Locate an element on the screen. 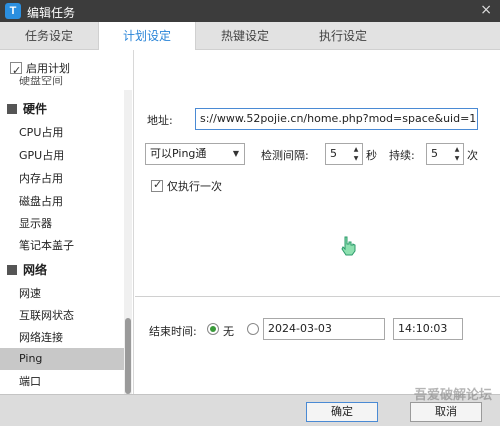  tab-exec-settings: 执行设定 is located at coordinates (343, 36).